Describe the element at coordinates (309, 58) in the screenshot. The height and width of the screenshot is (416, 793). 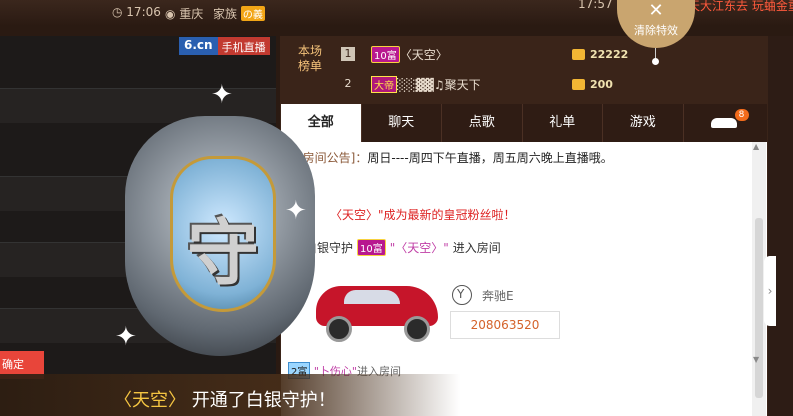
I see `leaderboard-label: 本场 榜单` at that location.